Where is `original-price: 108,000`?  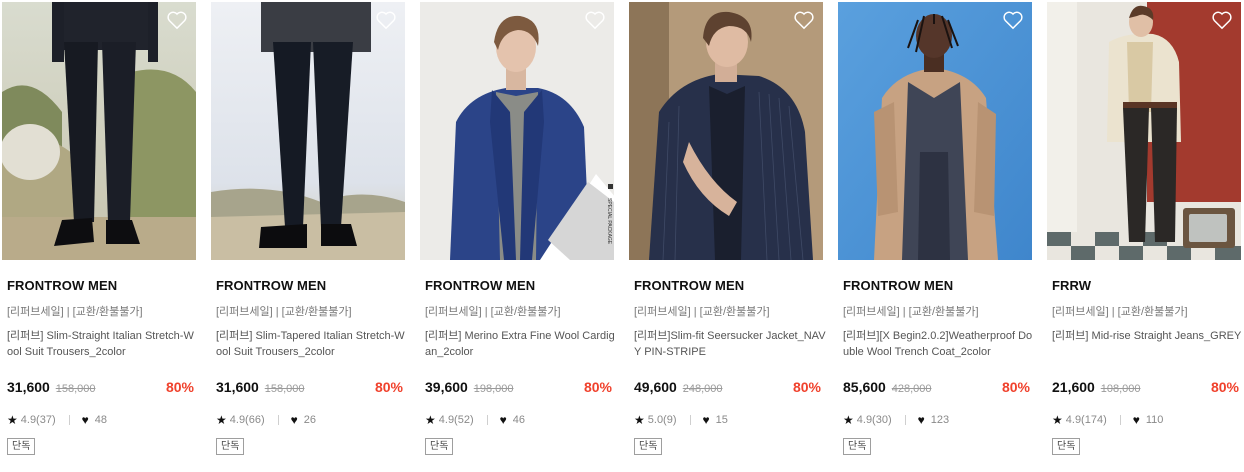
original-price: 108,000 is located at coordinates (1120, 389).